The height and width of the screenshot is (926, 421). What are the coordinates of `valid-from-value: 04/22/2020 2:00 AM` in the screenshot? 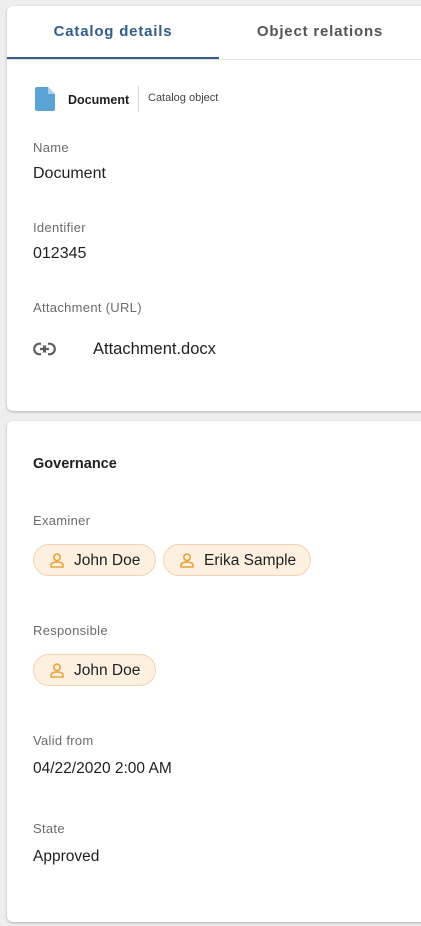 It's located at (102, 768).